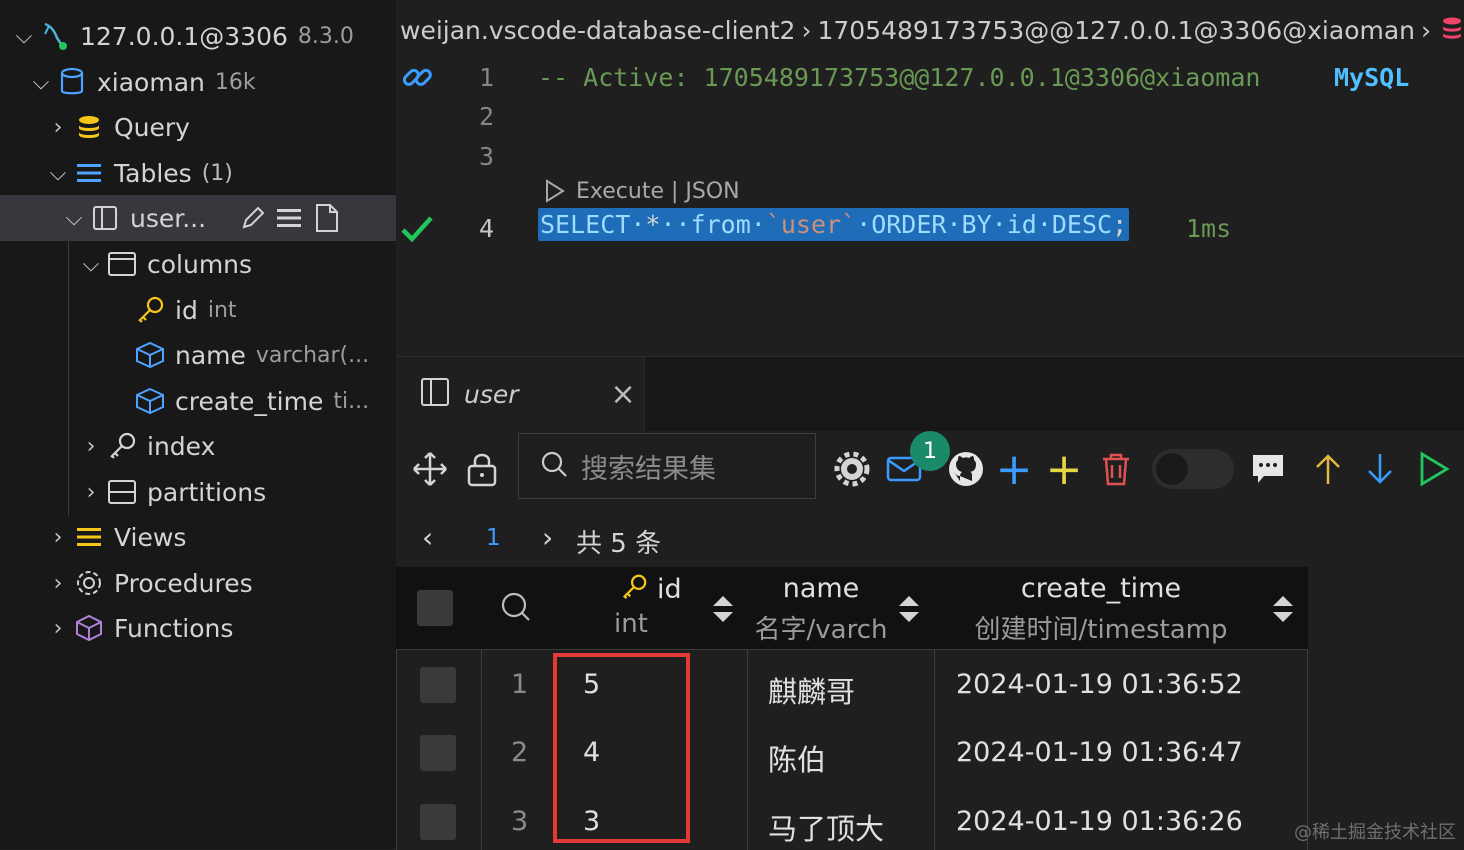  I want to click on run-play-icon, so click(1434, 469).